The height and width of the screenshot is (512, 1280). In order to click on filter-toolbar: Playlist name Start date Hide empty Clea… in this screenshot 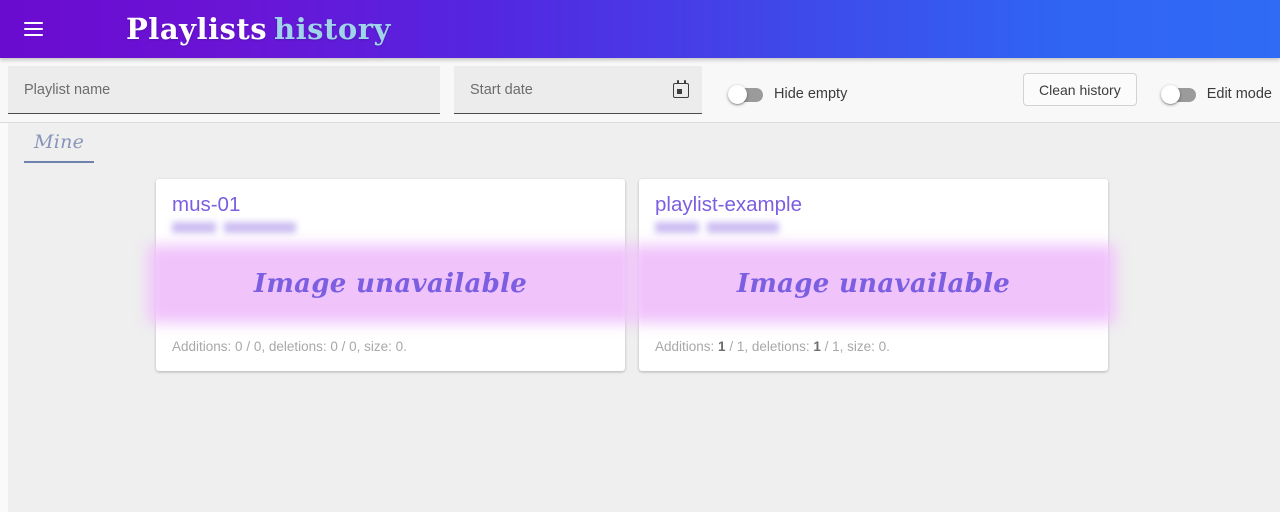, I will do `click(640, 90)`.